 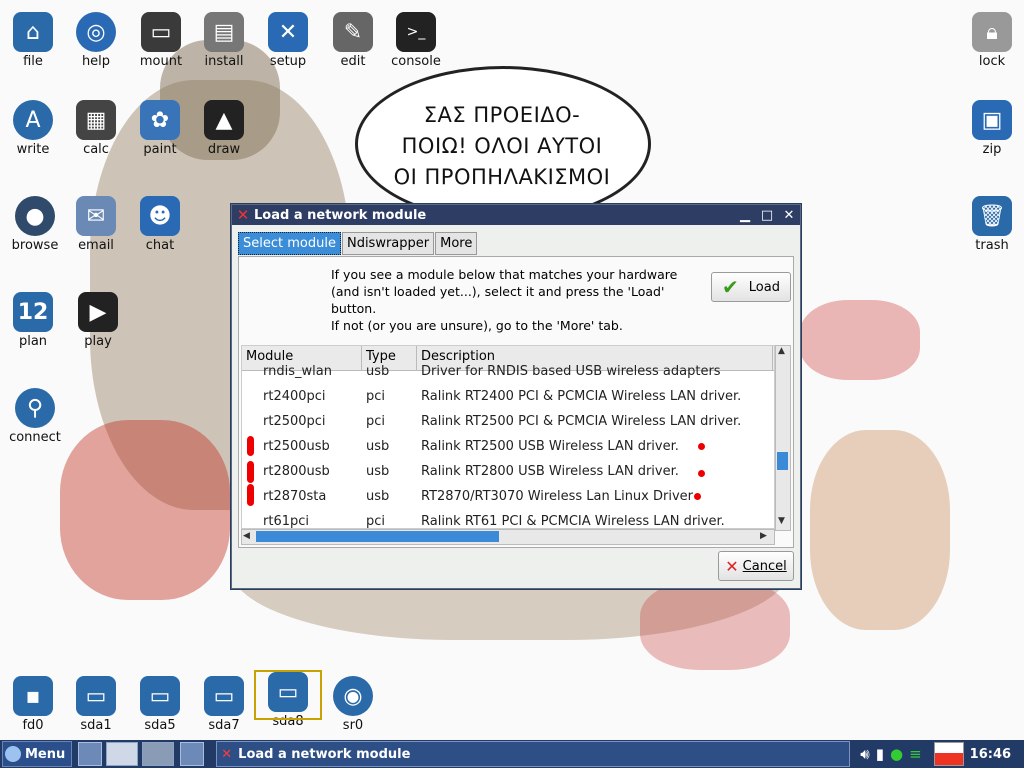 I want to click on home-folder-icon: ⌂, so click(x=33, y=32).